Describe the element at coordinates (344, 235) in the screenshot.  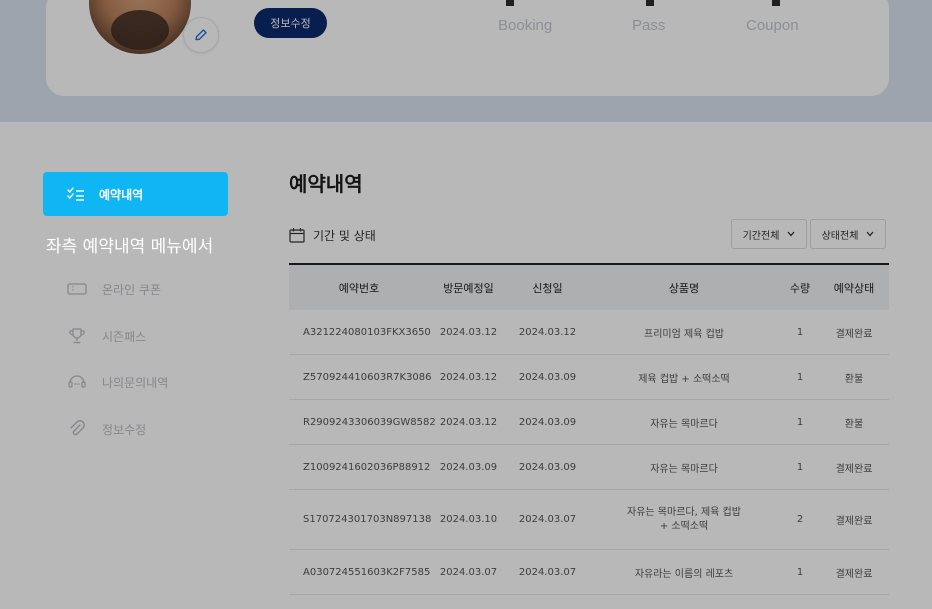
I see `filter-label-text: 기간 및 상태` at that location.